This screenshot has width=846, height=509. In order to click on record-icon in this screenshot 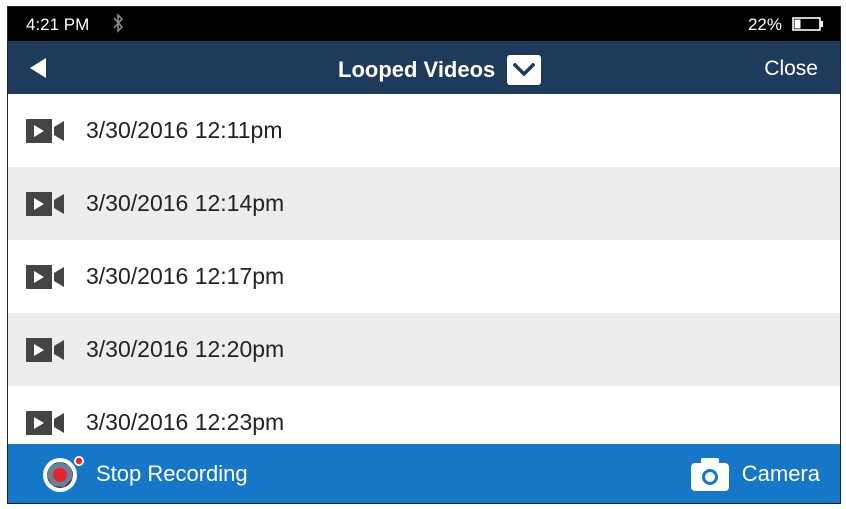, I will do `click(63, 474)`.